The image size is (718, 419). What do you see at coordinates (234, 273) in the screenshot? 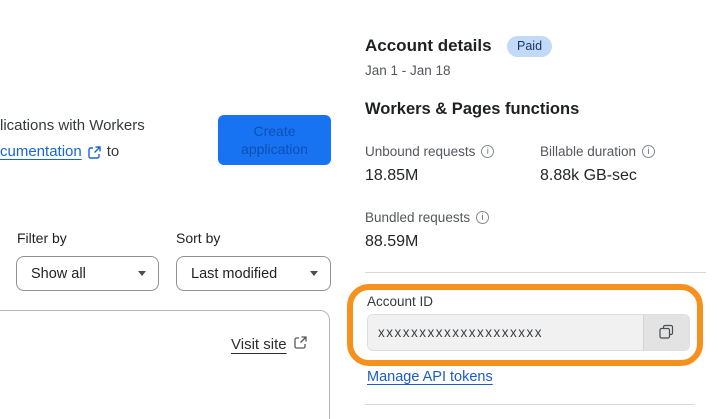
I see `sort-dropdown-value: Last modified` at bounding box center [234, 273].